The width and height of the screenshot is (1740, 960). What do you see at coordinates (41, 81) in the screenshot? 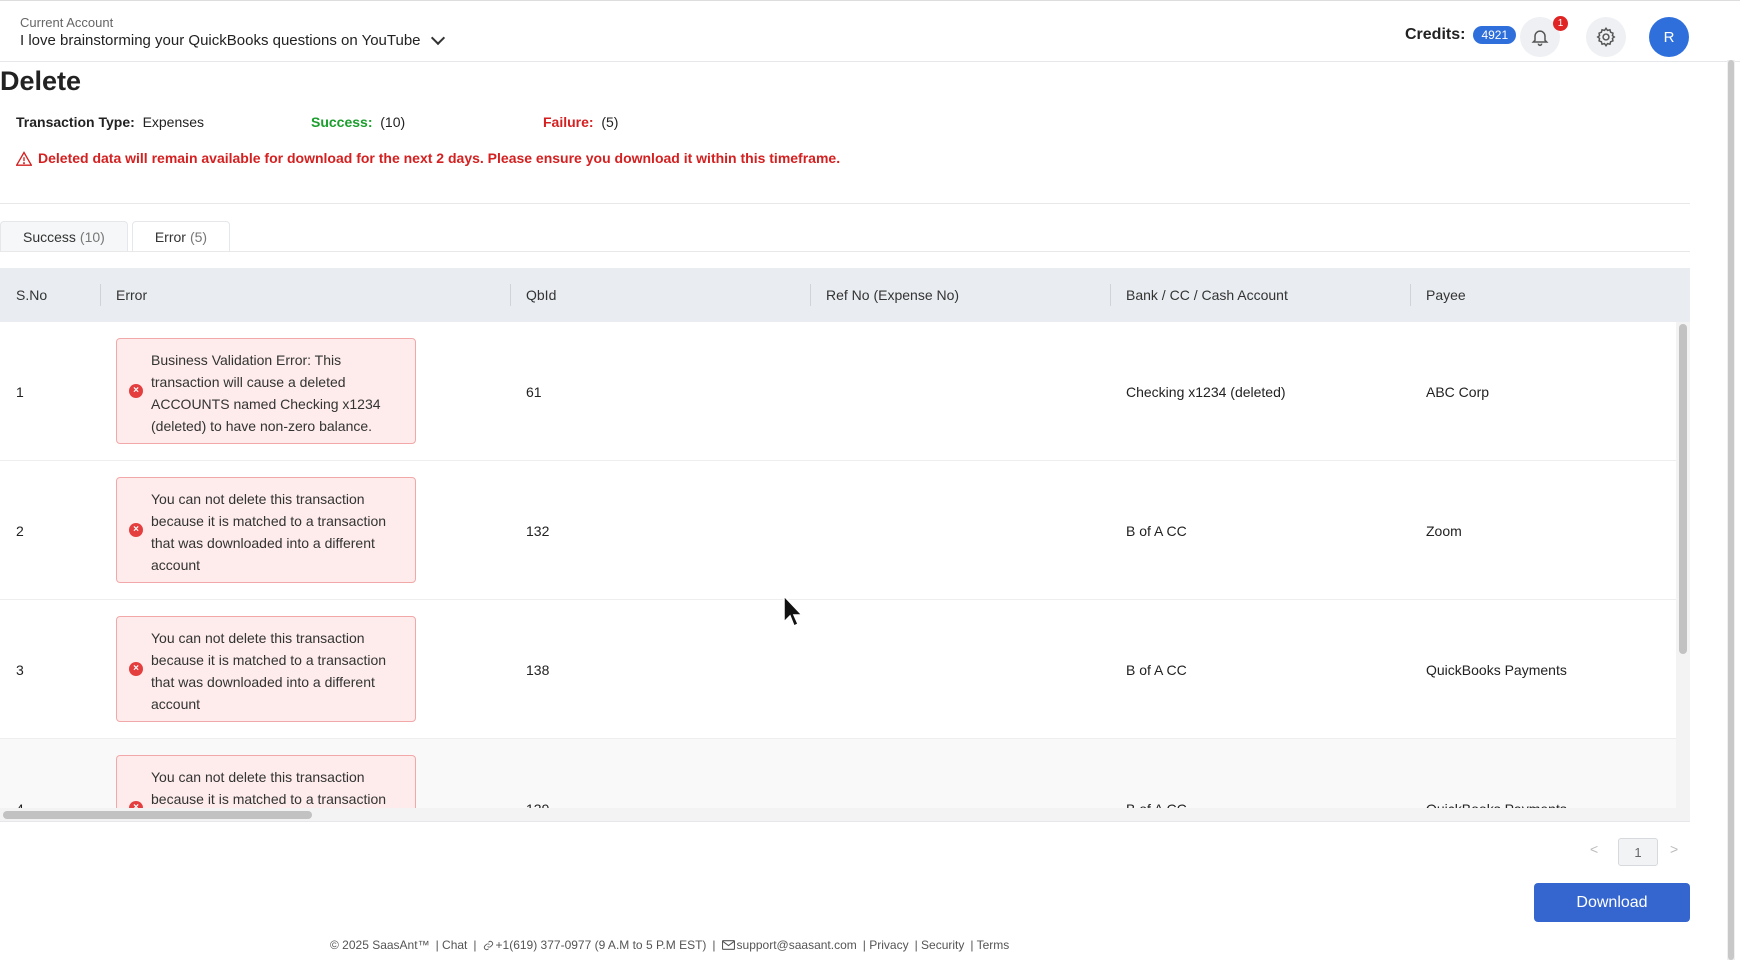
I see `page-title: Delete` at bounding box center [41, 81].